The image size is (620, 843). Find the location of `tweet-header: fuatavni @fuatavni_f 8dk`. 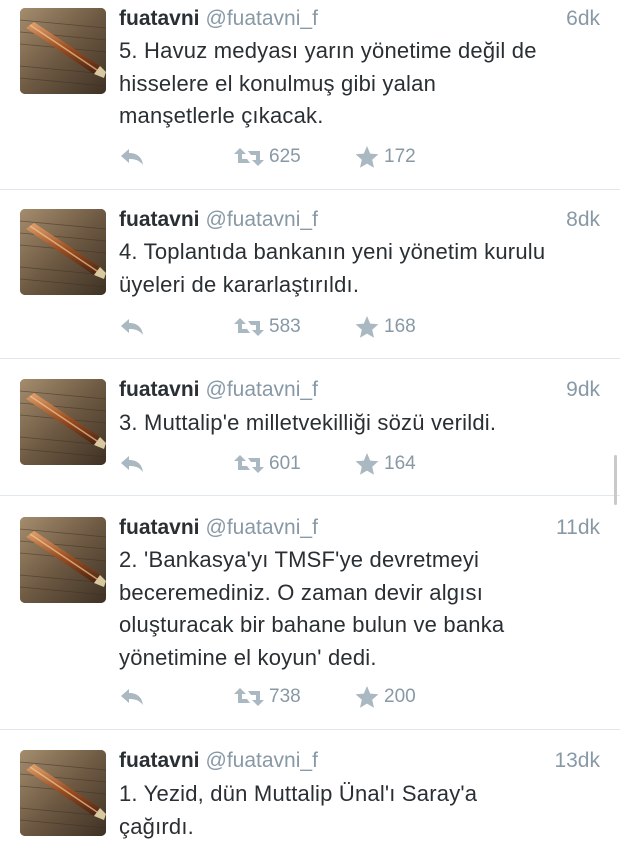

tweet-header: fuatavni @fuatavni_f 8dk is located at coordinates (359, 220).